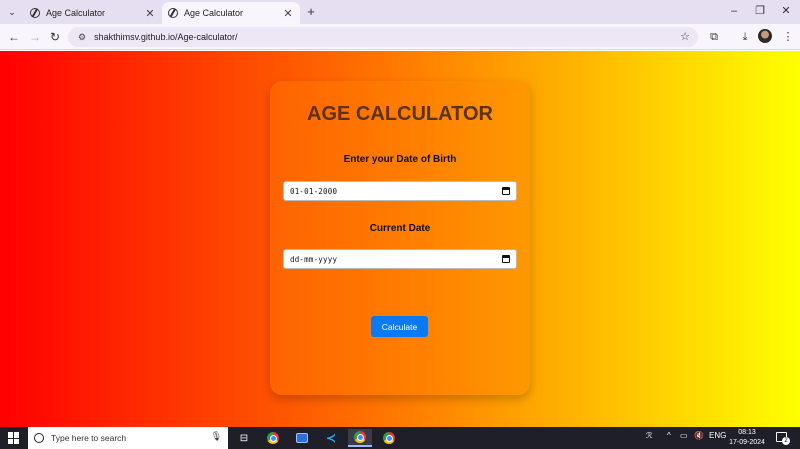 The width and height of the screenshot is (800, 449). What do you see at coordinates (14, 438) in the screenshot?
I see `windows-start-icon` at bounding box center [14, 438].